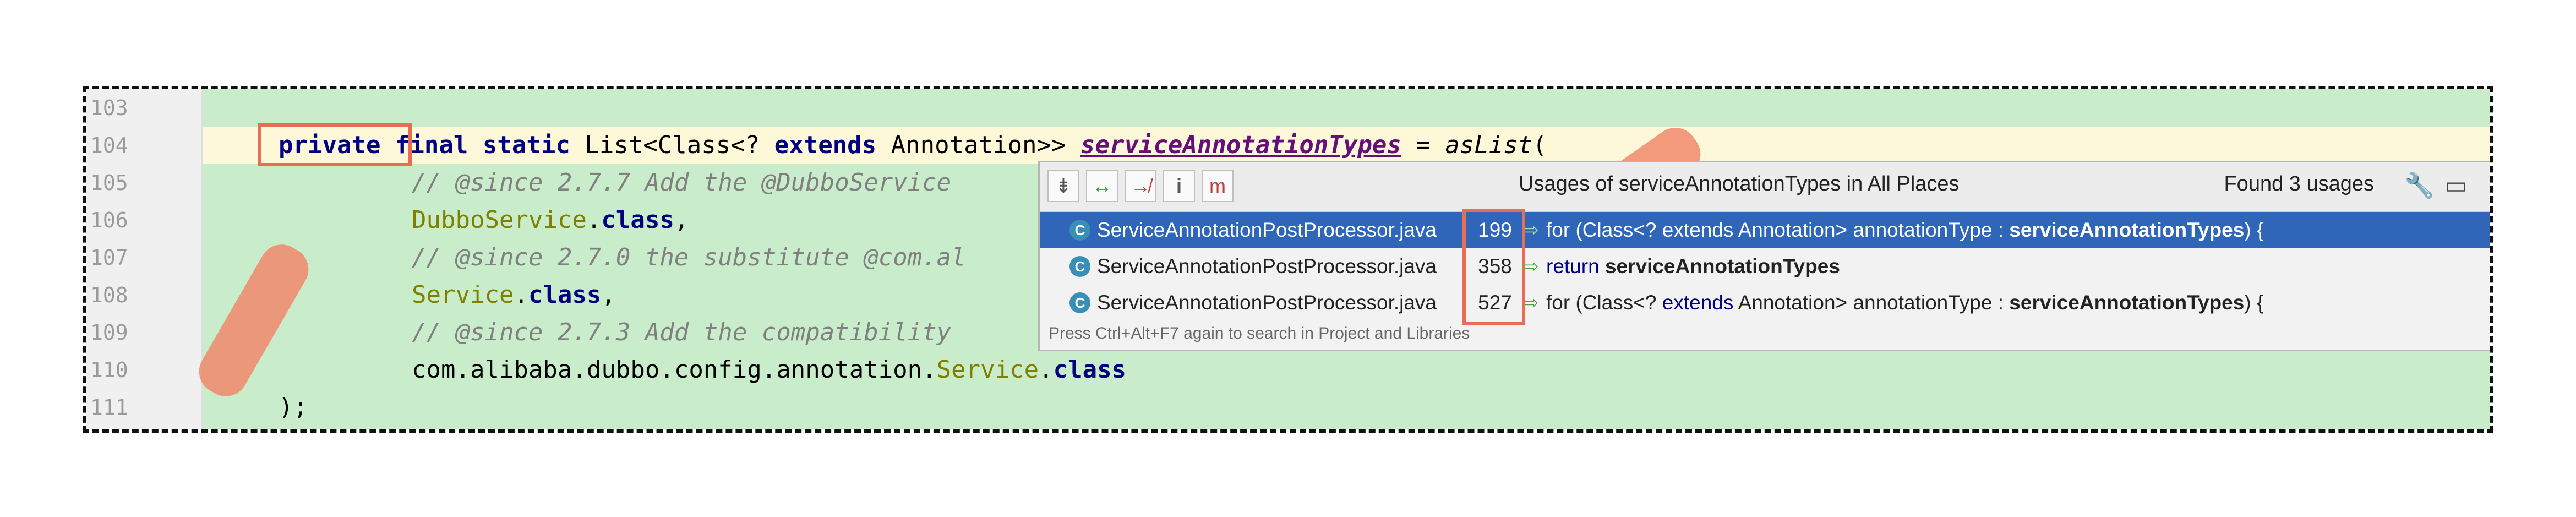 The image size is (2576, 517). What do you see at coordinates (2456, 185) in the screenshot?
I see `pin-window-icon: ▭` at bounding box center [2456, 185].